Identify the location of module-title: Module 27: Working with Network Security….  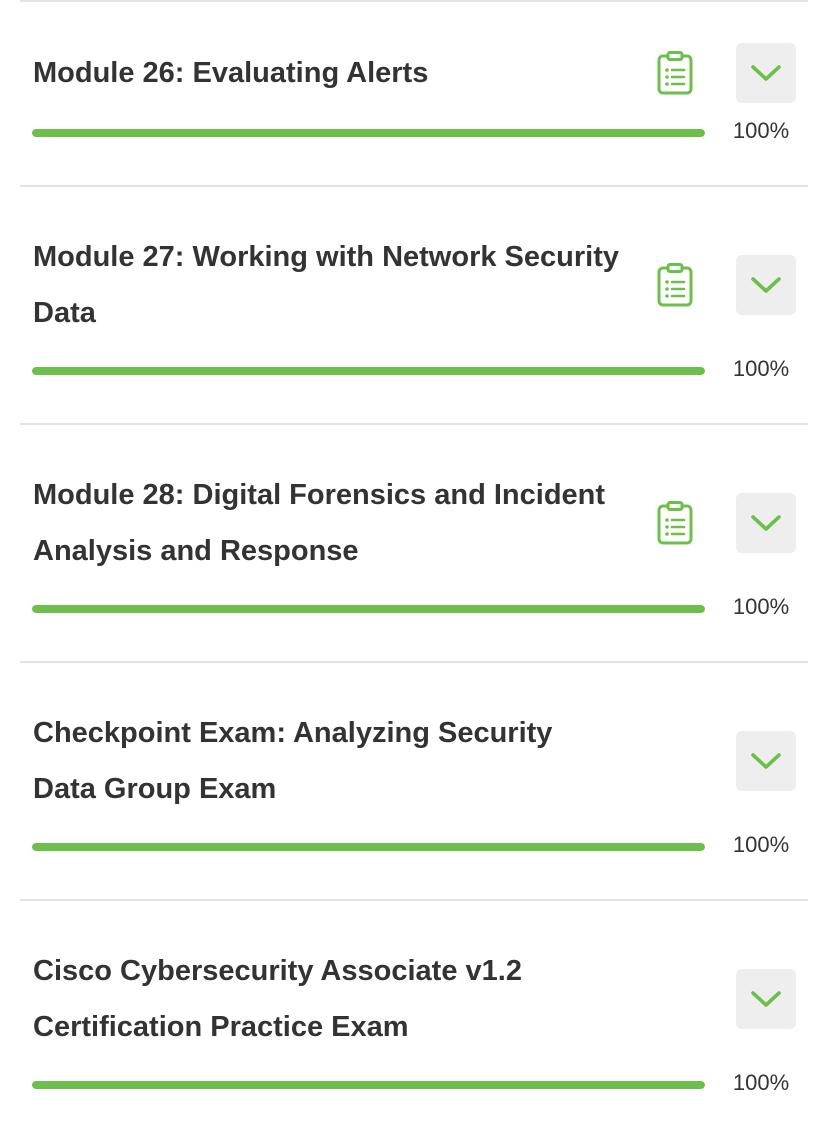
(326, 285).